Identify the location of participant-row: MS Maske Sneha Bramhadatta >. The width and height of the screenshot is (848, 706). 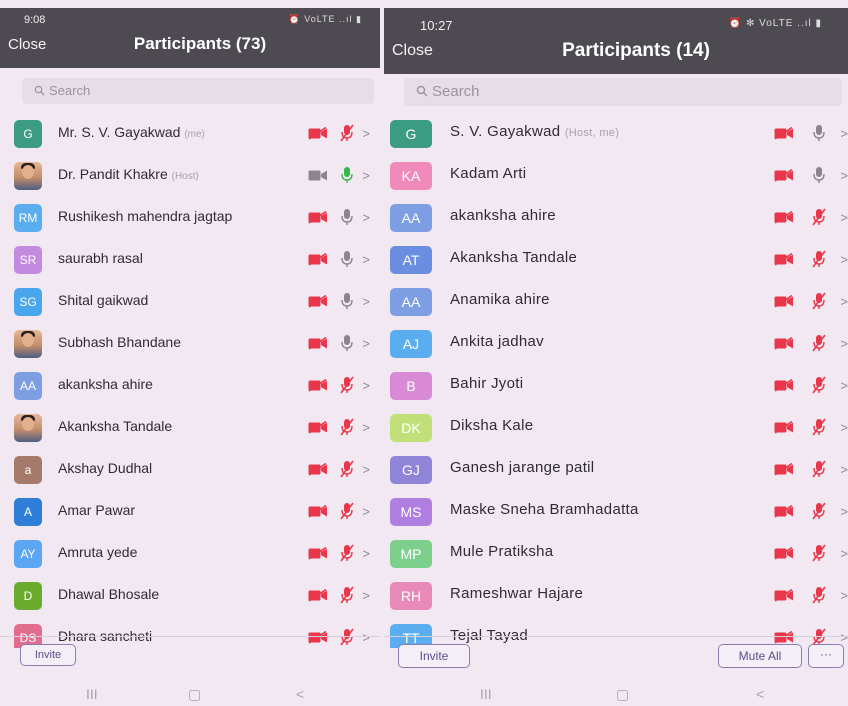
(616, 511).